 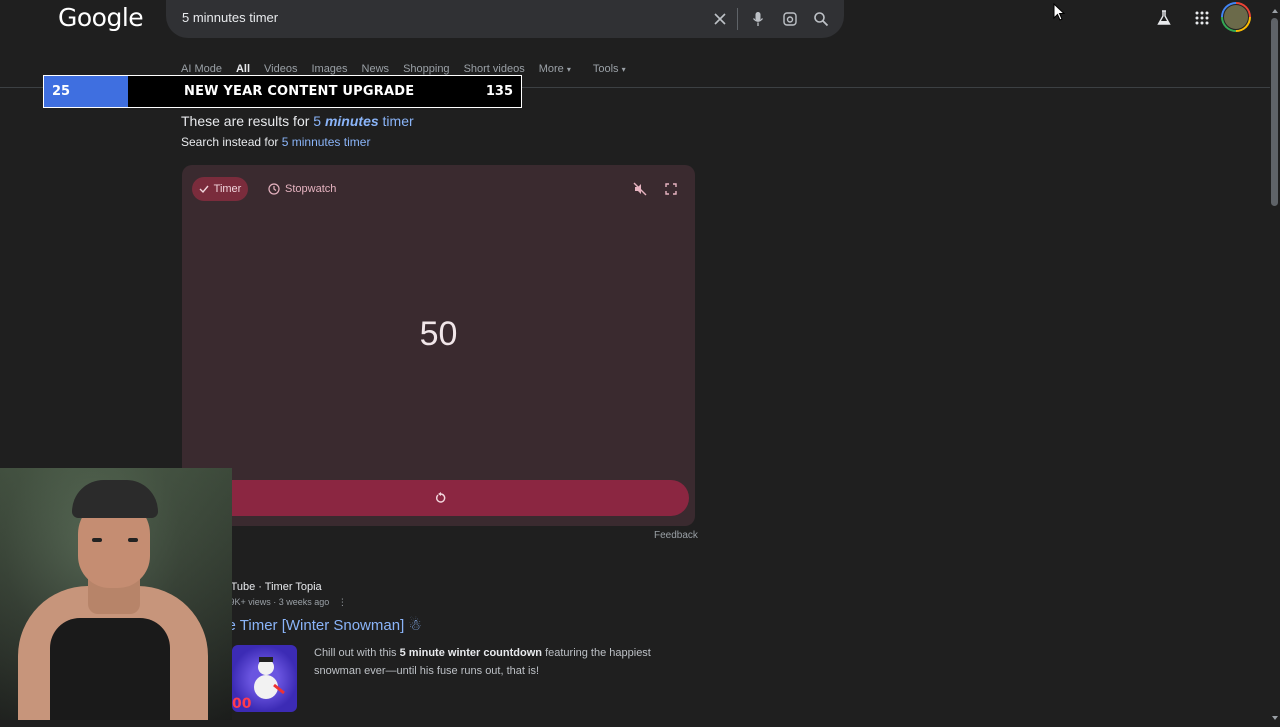 I want to click on clock-icon, so click(x=274, y=189).